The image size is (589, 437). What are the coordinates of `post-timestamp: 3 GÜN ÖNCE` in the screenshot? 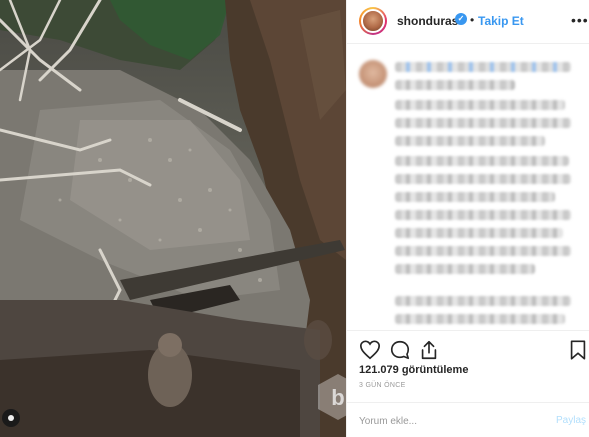 It's located at (382, 385).